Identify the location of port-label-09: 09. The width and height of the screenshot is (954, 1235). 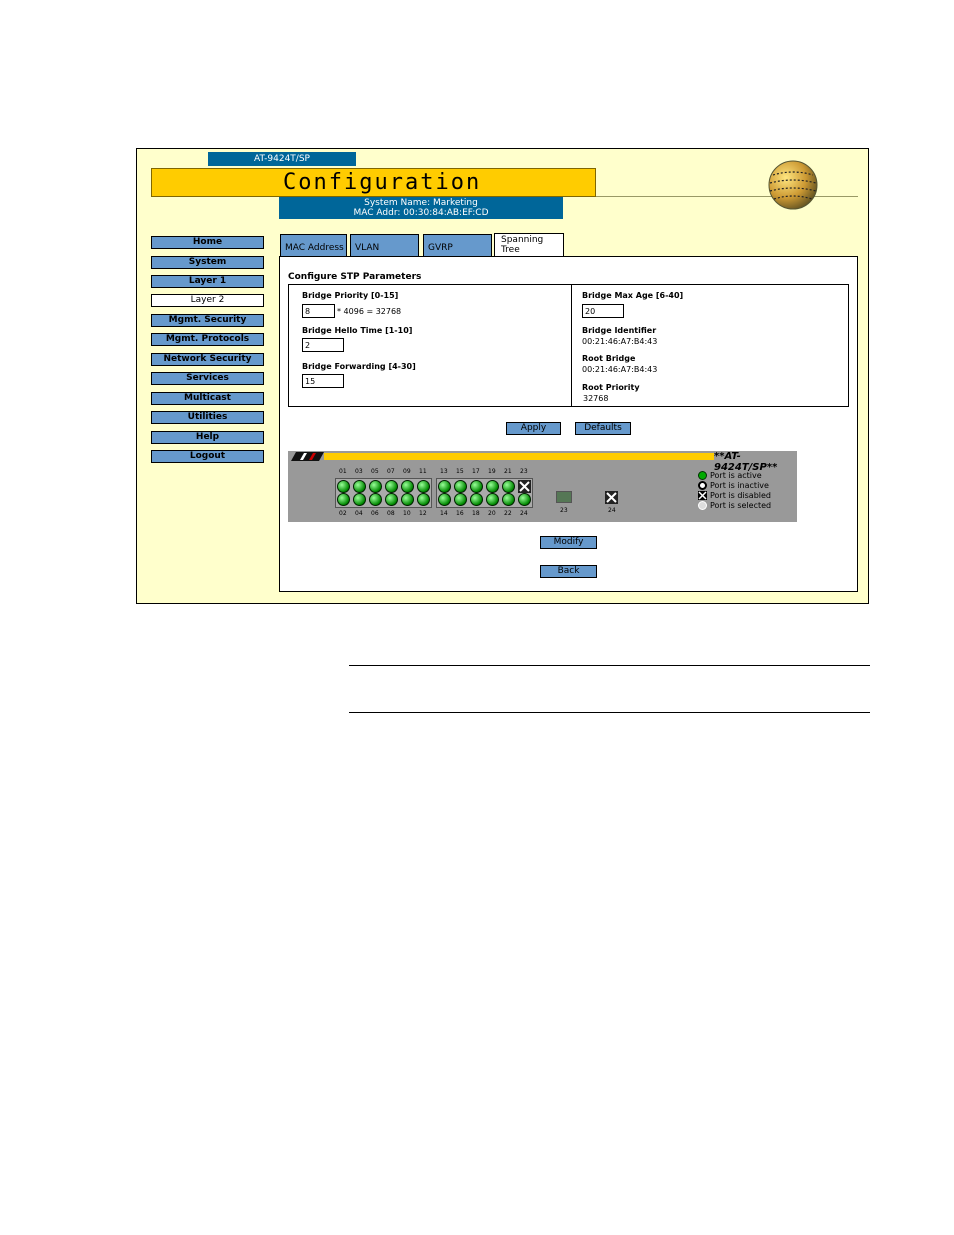
(407, 471).